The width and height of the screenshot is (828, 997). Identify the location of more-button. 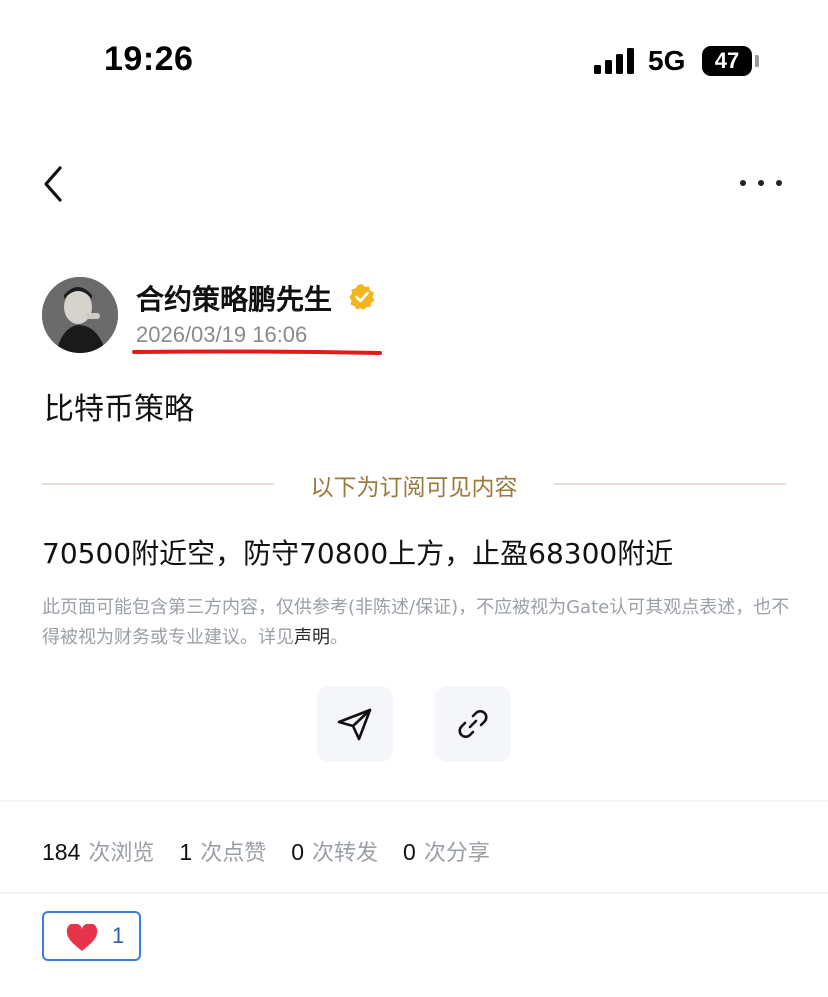
(761, 183).